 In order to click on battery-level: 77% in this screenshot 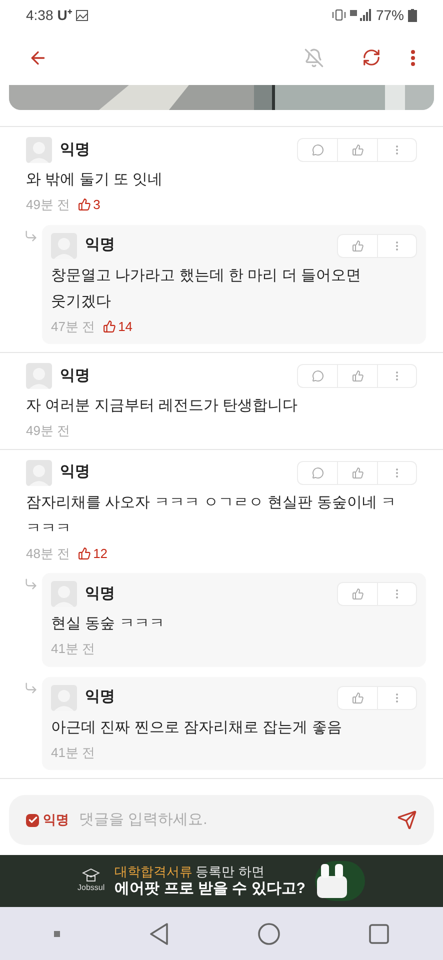, I will do `click(390, 15)`.